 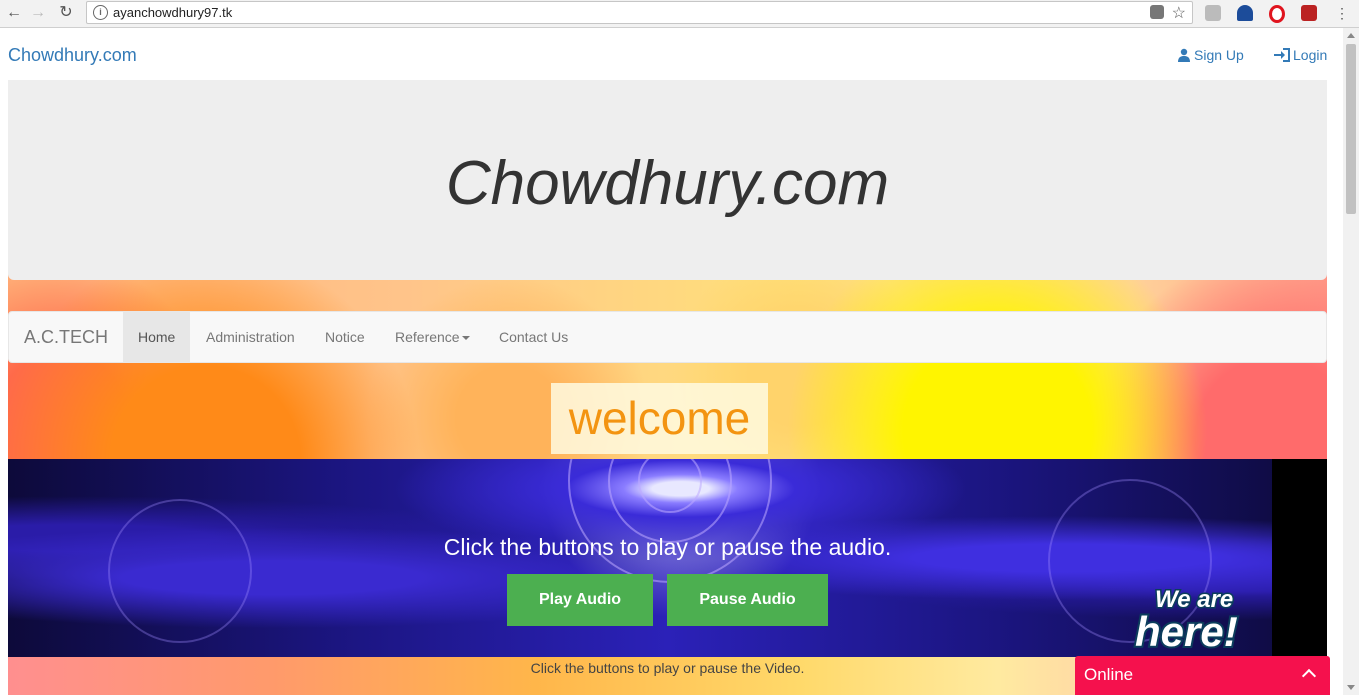 I want to click on site-brand-link: Chowdhury.com, so click(x=72, y=55).